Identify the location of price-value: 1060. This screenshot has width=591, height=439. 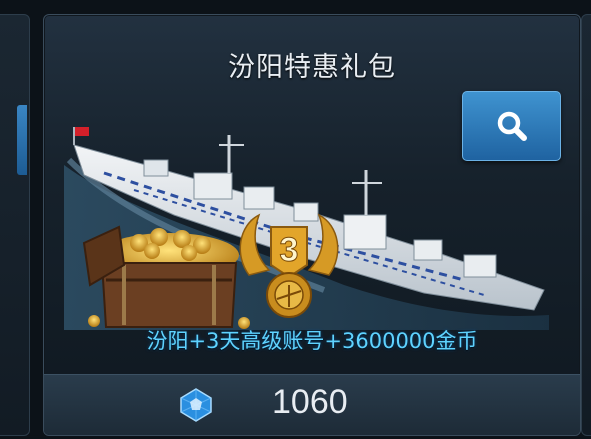
(310, 402).